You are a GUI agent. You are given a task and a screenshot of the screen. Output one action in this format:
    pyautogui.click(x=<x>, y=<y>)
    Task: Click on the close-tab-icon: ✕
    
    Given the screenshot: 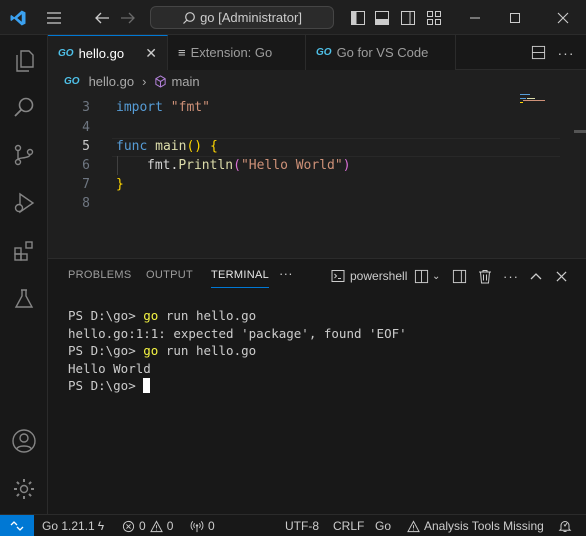 What is the action you would take?
    pyautogui.click(x=151, y=53)
    